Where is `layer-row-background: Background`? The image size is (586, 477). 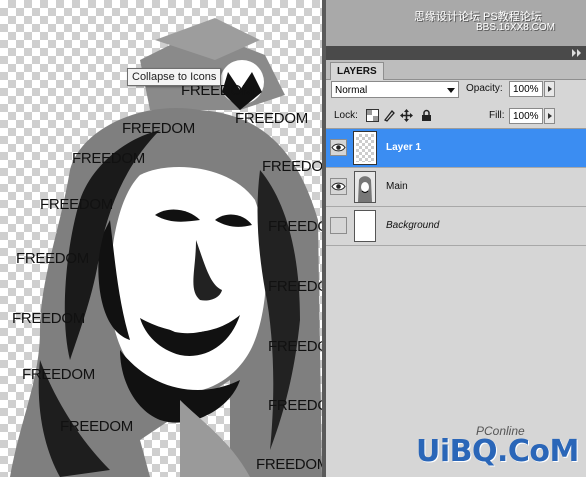
layer-row-background: Background is located at coordinates (456, 226).